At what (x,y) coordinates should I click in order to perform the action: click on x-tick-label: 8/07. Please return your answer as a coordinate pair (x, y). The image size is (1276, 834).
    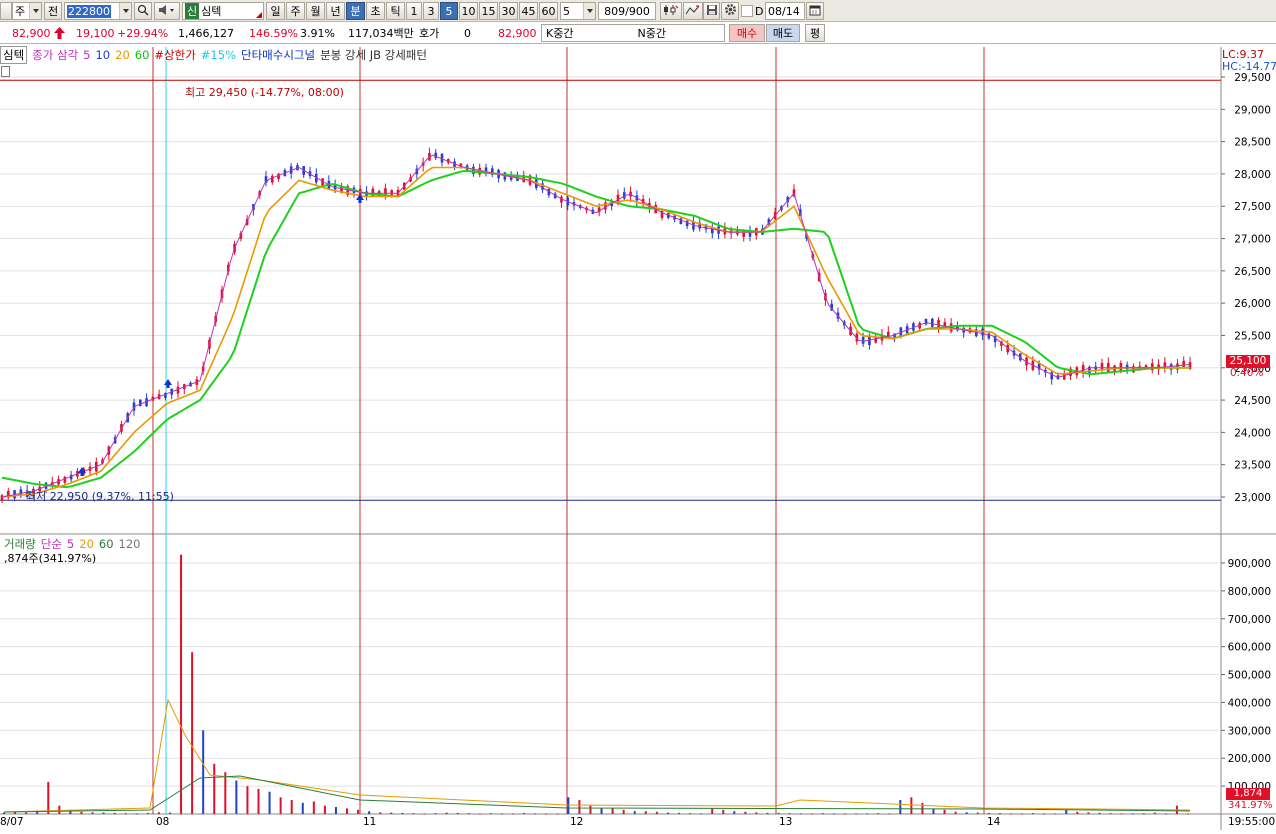
    Looking at the image, I should click on (12, 822).